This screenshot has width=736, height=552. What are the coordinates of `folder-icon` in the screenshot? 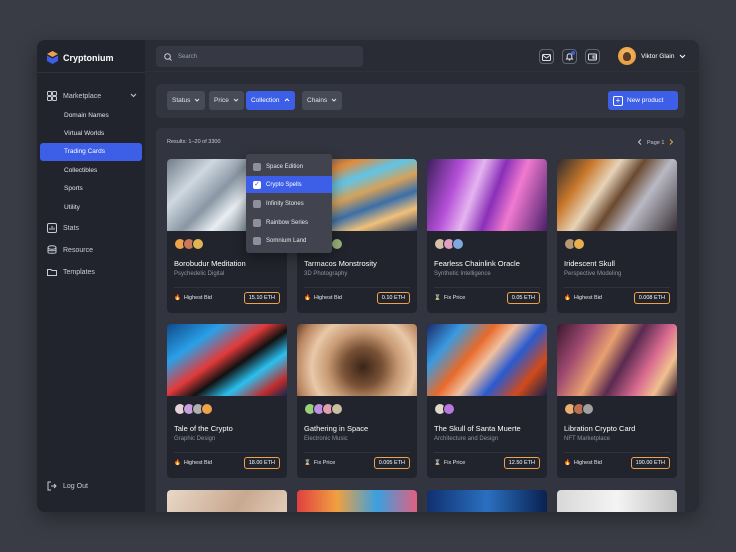 It's located at (52, 272).